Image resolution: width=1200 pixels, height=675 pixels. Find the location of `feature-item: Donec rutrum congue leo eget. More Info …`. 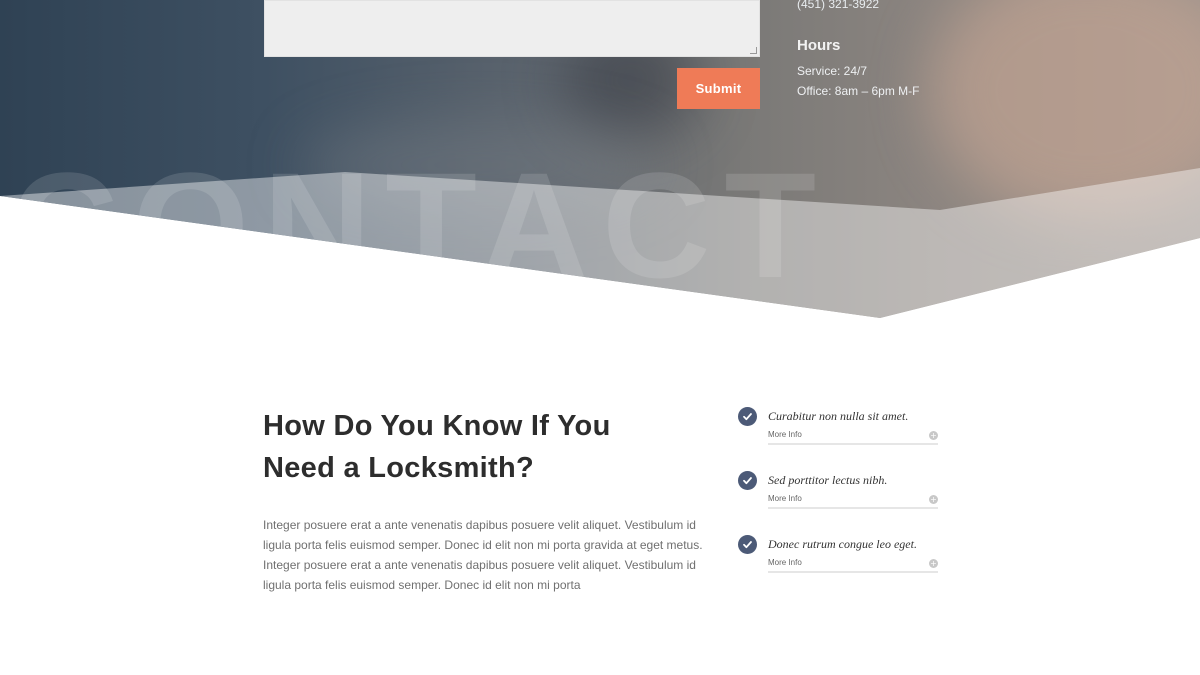

feature-item: Donec rutrum congue leo eget. More Info … is located at coordinates (839, 557).